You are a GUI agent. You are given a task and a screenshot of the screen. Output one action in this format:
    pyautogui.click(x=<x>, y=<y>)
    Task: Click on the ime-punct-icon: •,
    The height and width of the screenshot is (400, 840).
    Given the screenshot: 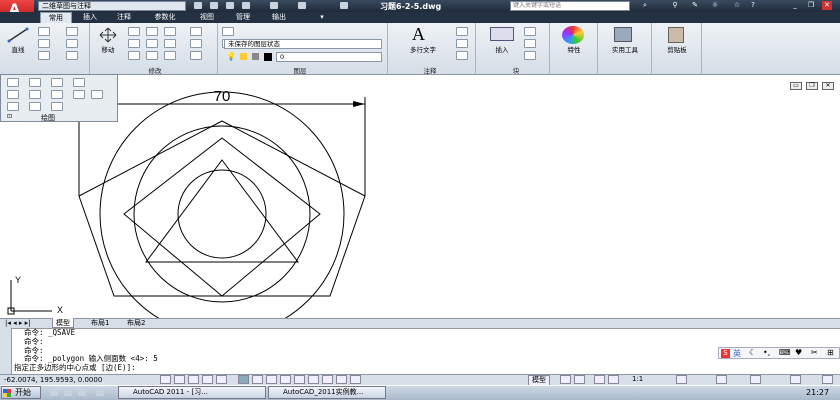 What is the action you would take?
    pyautogui.click(x=766, y=352)
    